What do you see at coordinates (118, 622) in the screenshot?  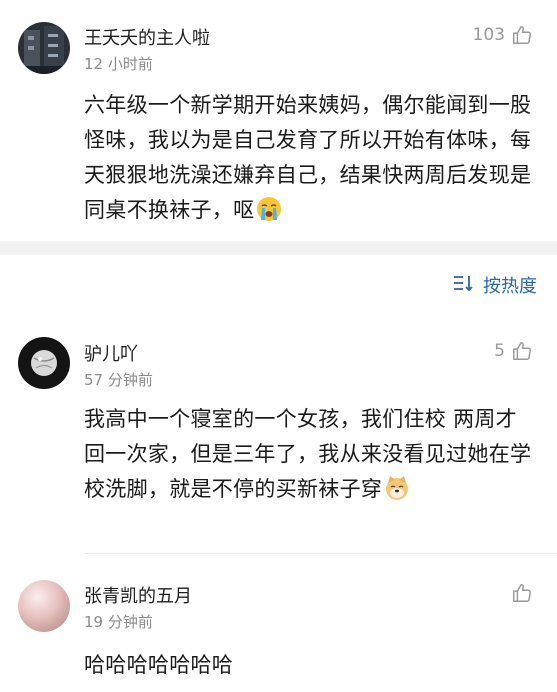 I see `timestamp: 19 分钟前` at bounding box center [118, 622].